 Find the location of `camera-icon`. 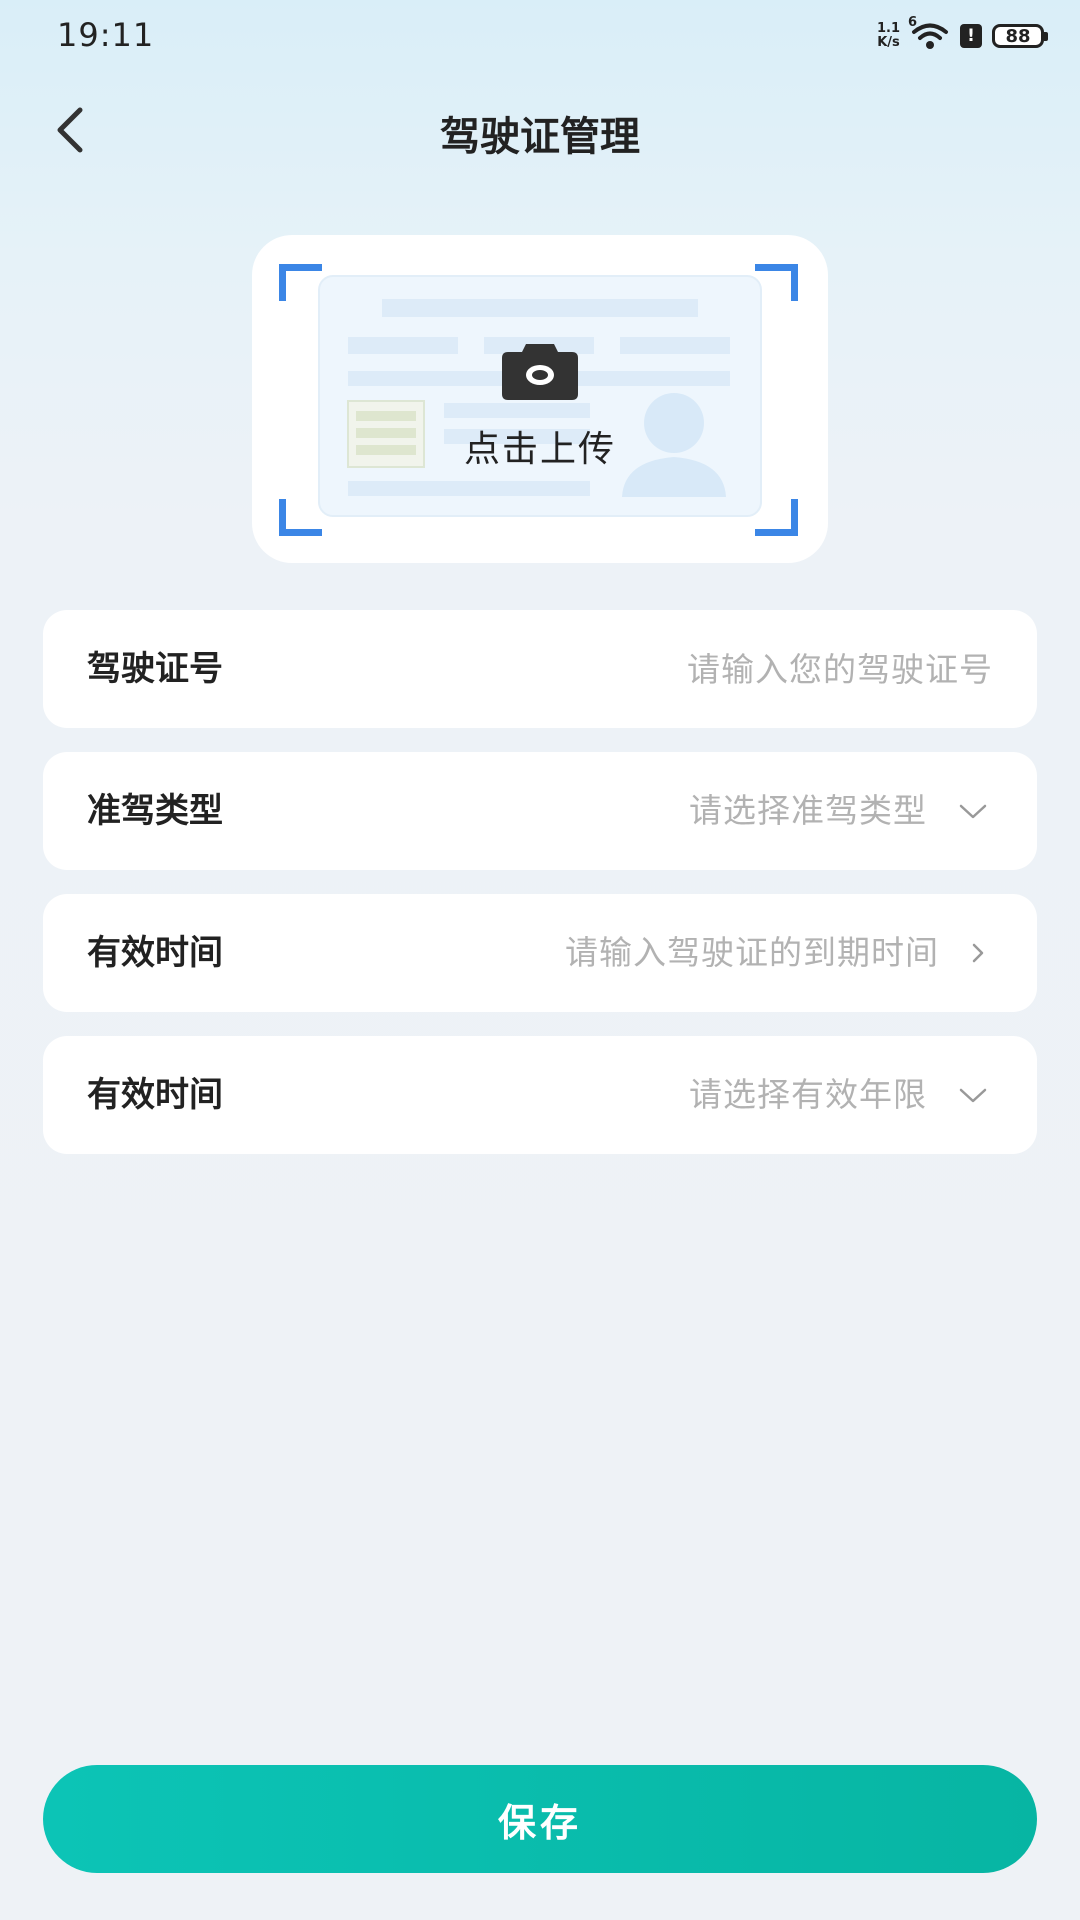

camera-icon is located at coordinates (540, 372).